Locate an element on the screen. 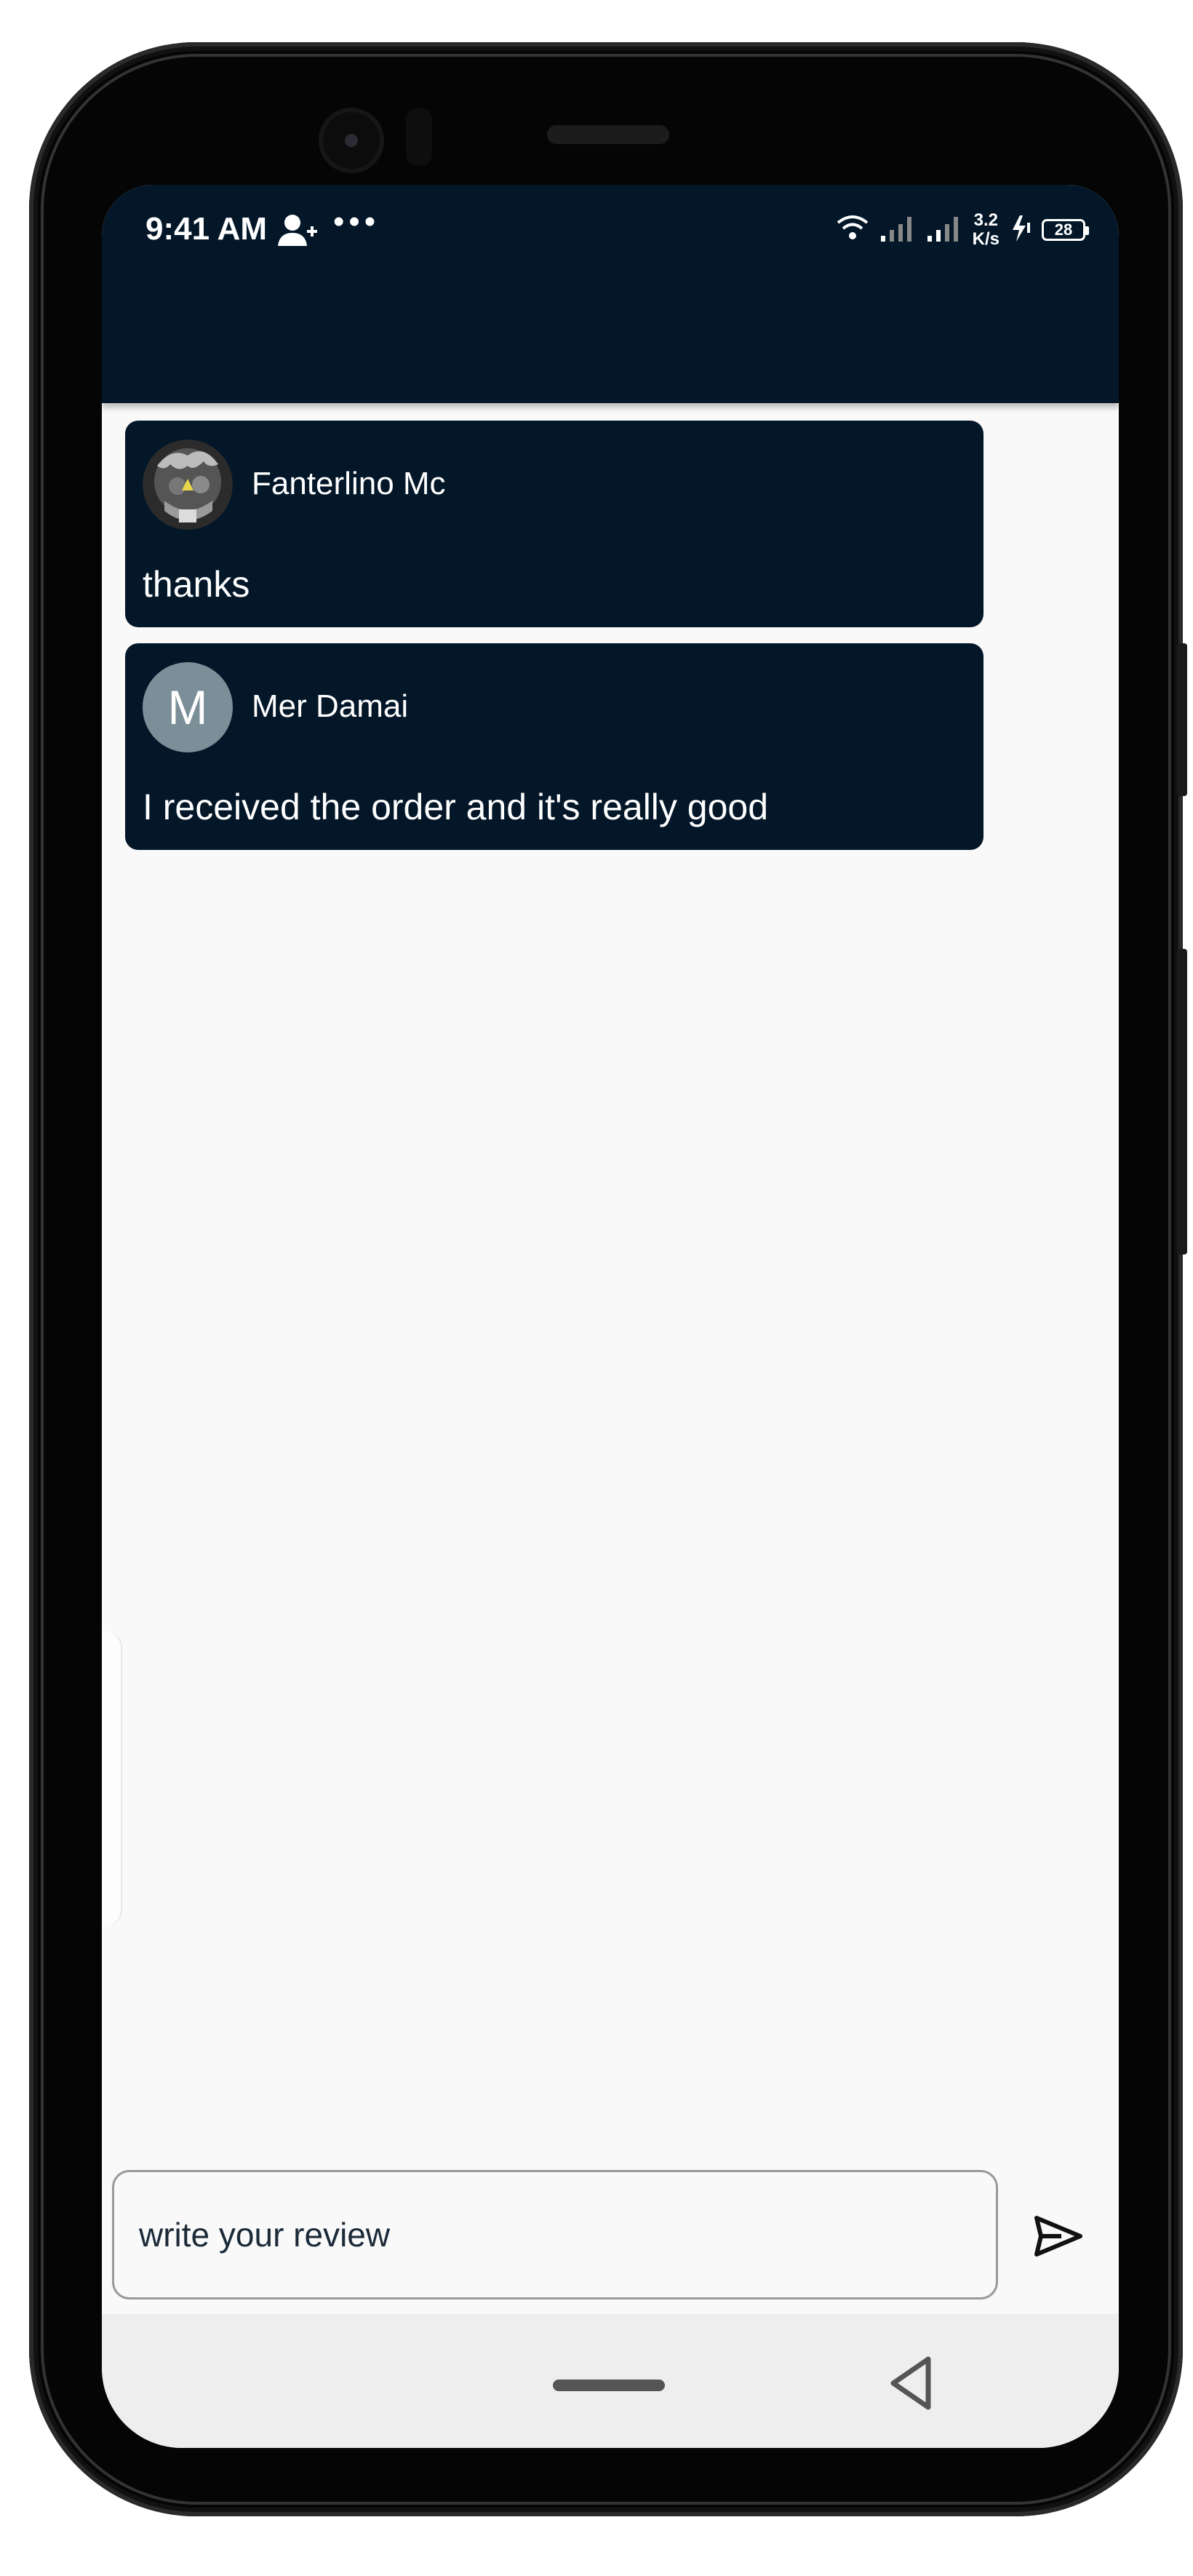 The height and width of the screenshot is (2576, 1193). proximity-sensor is located at coordinates (419, 137).